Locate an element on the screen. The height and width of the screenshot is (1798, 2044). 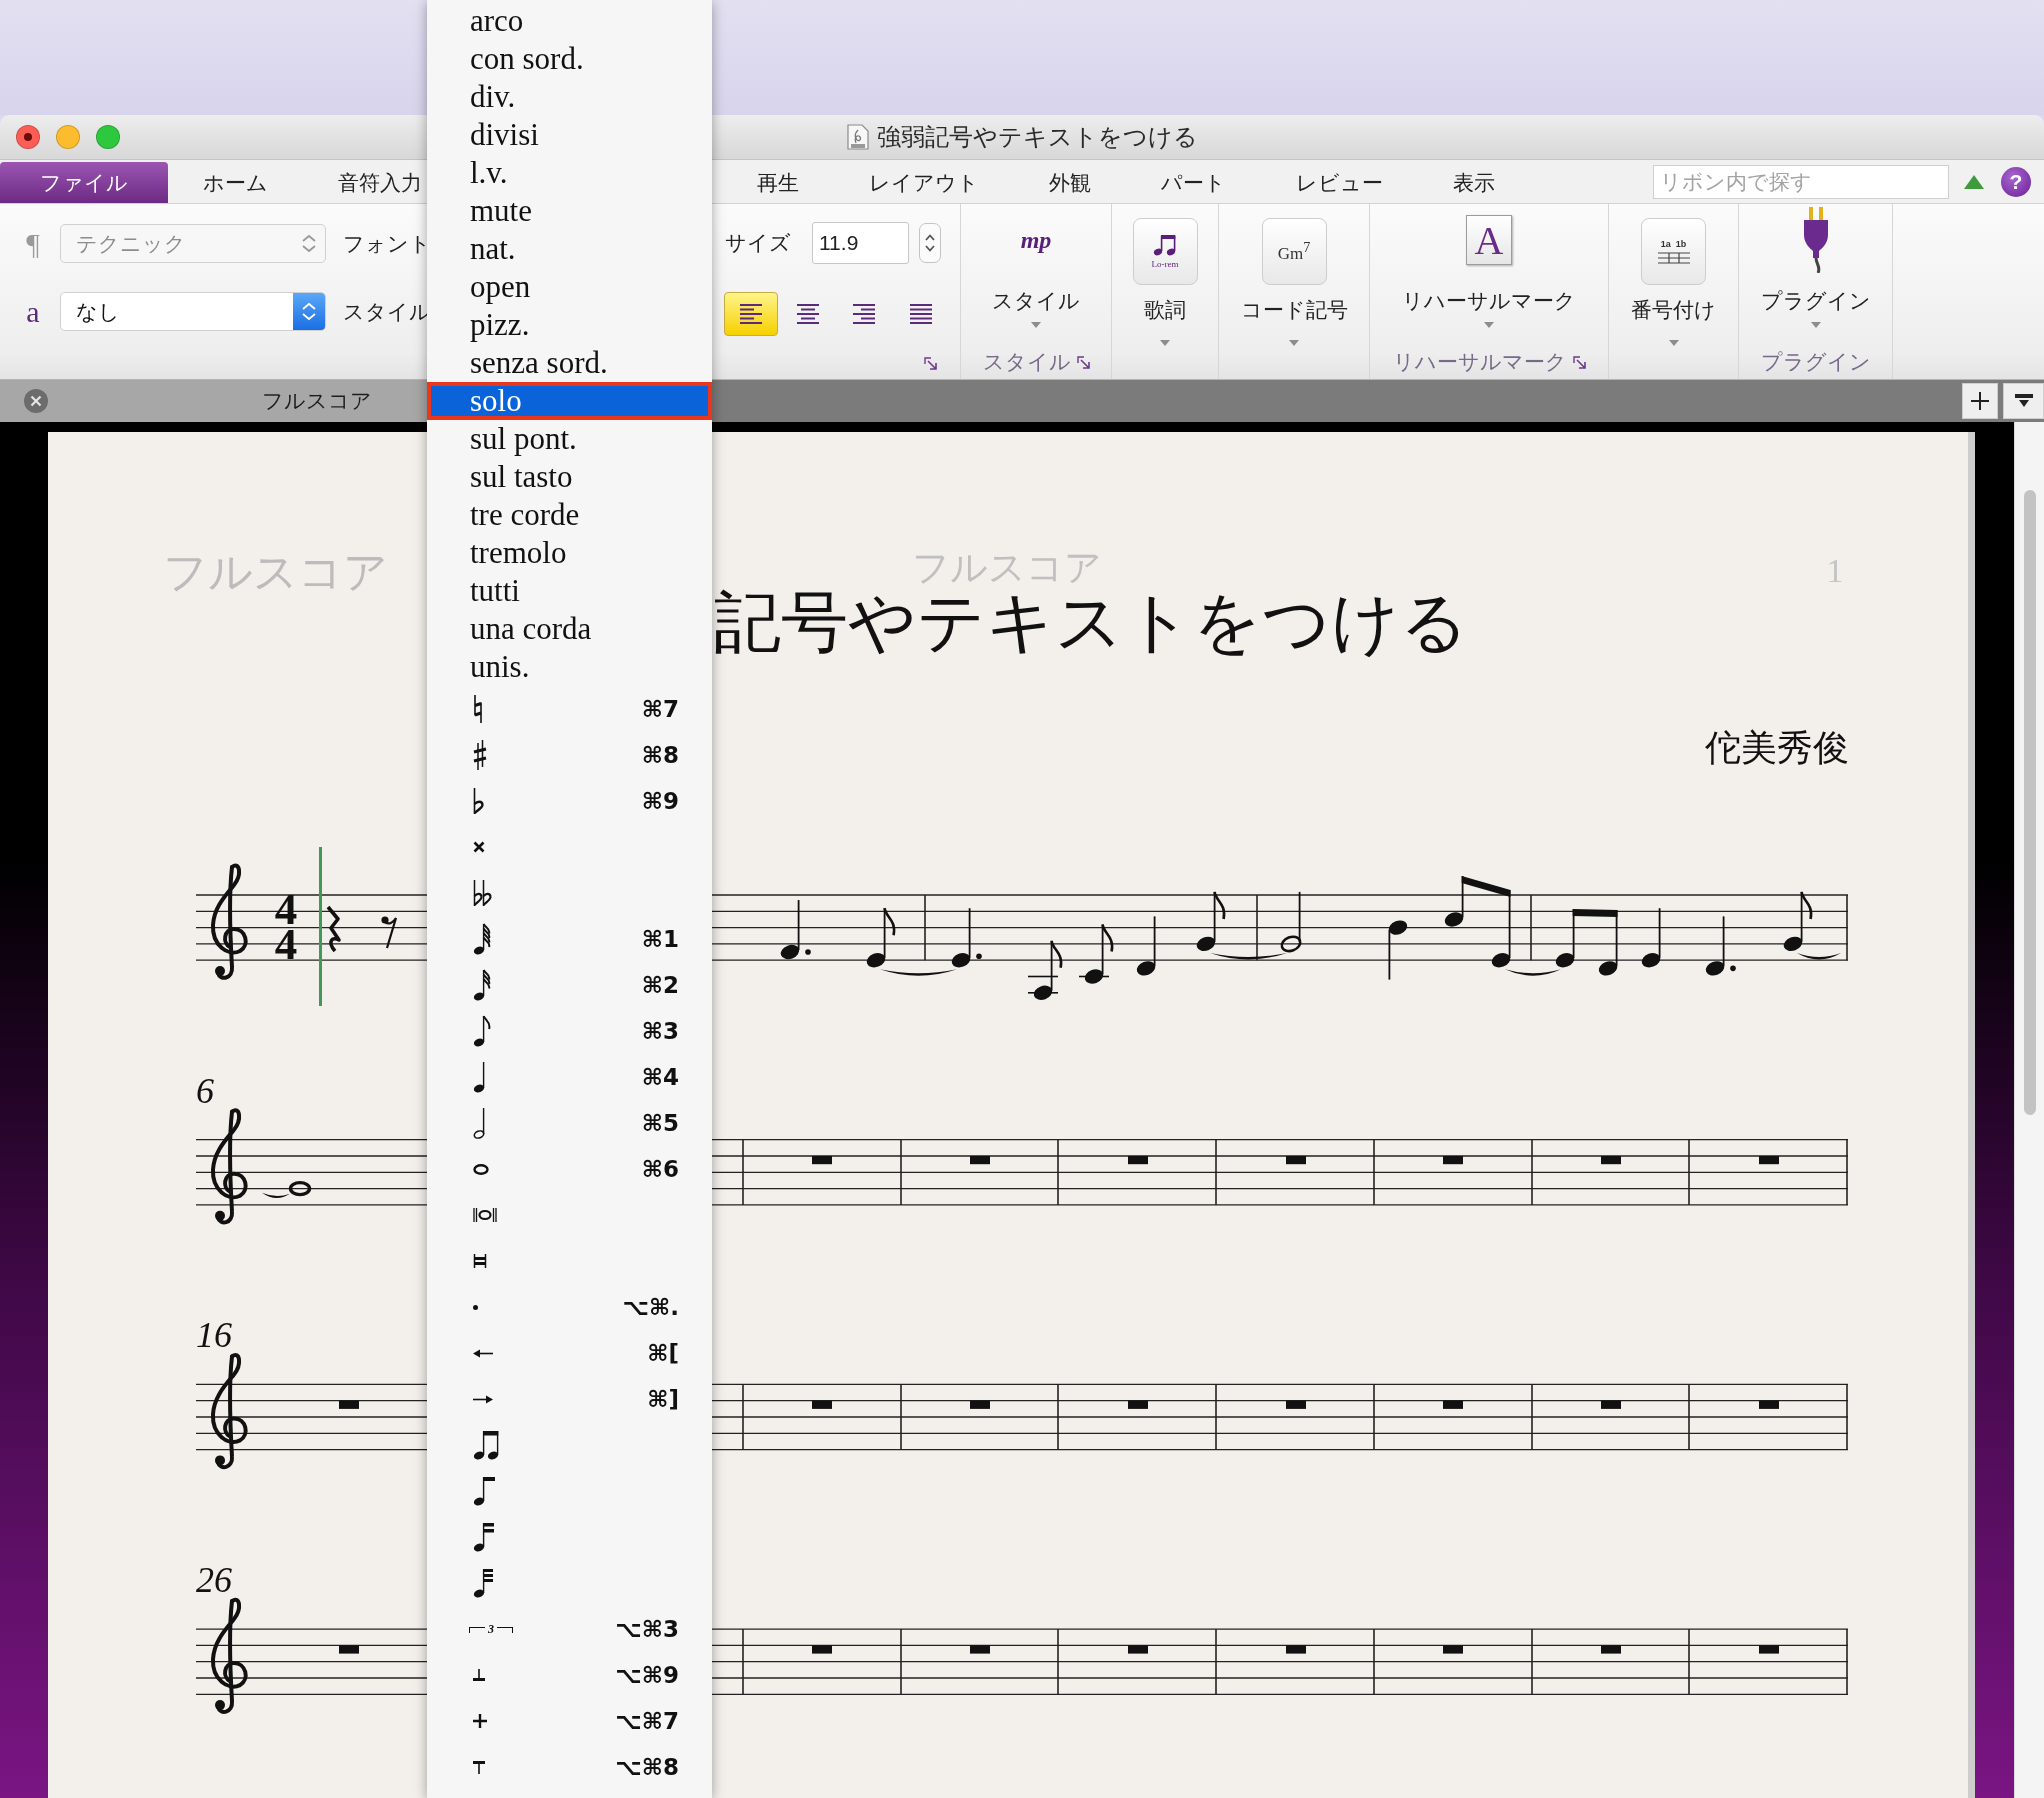
ribbon-tab: 外観 is located at coordinates (1070, 182).